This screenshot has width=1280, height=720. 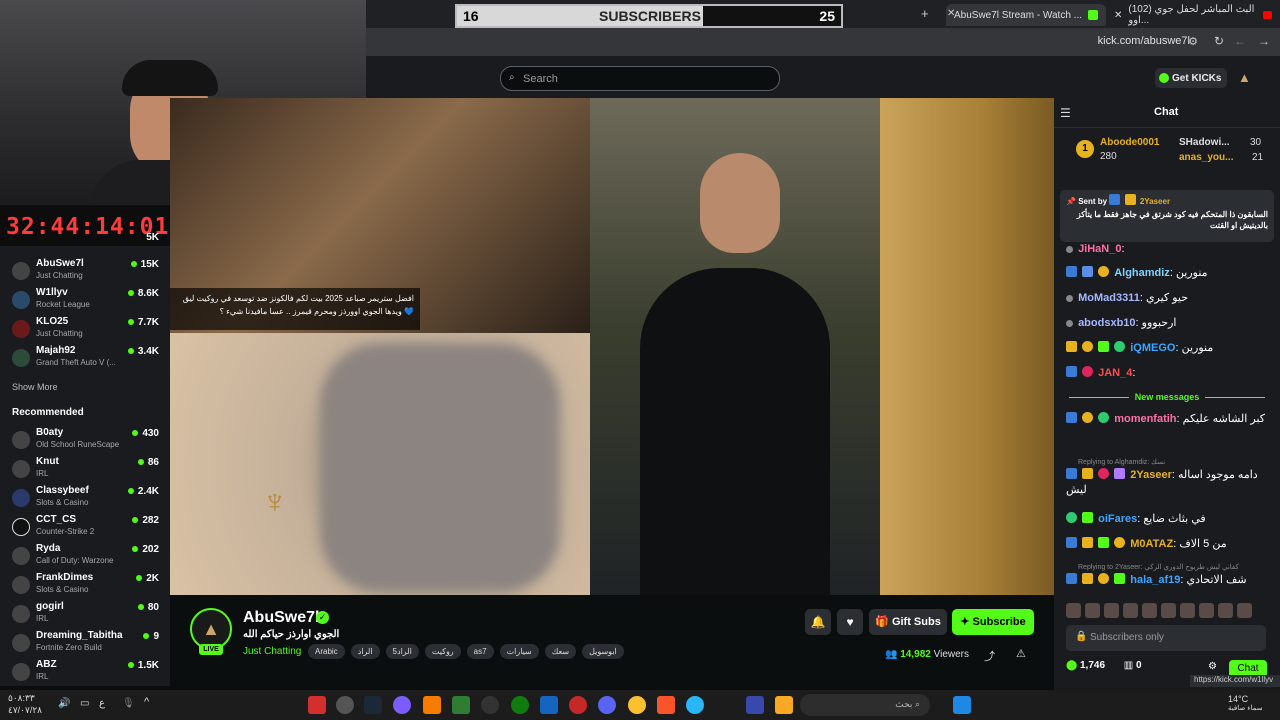 I want to click on steam-icon, so click(x=373, y=705).